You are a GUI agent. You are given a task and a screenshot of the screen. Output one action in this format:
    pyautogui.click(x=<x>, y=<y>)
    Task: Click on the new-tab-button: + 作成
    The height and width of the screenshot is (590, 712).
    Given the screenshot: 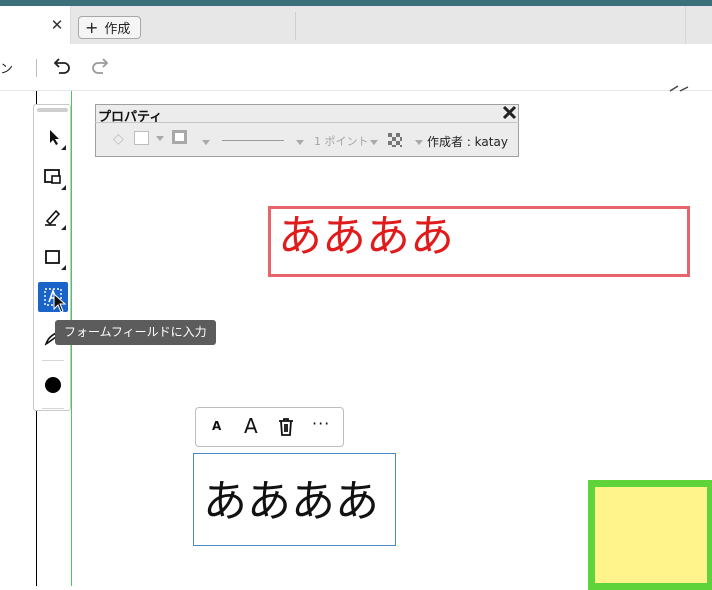 What is the action you would take?
    pyautogui.click(x=109, y=27)
    